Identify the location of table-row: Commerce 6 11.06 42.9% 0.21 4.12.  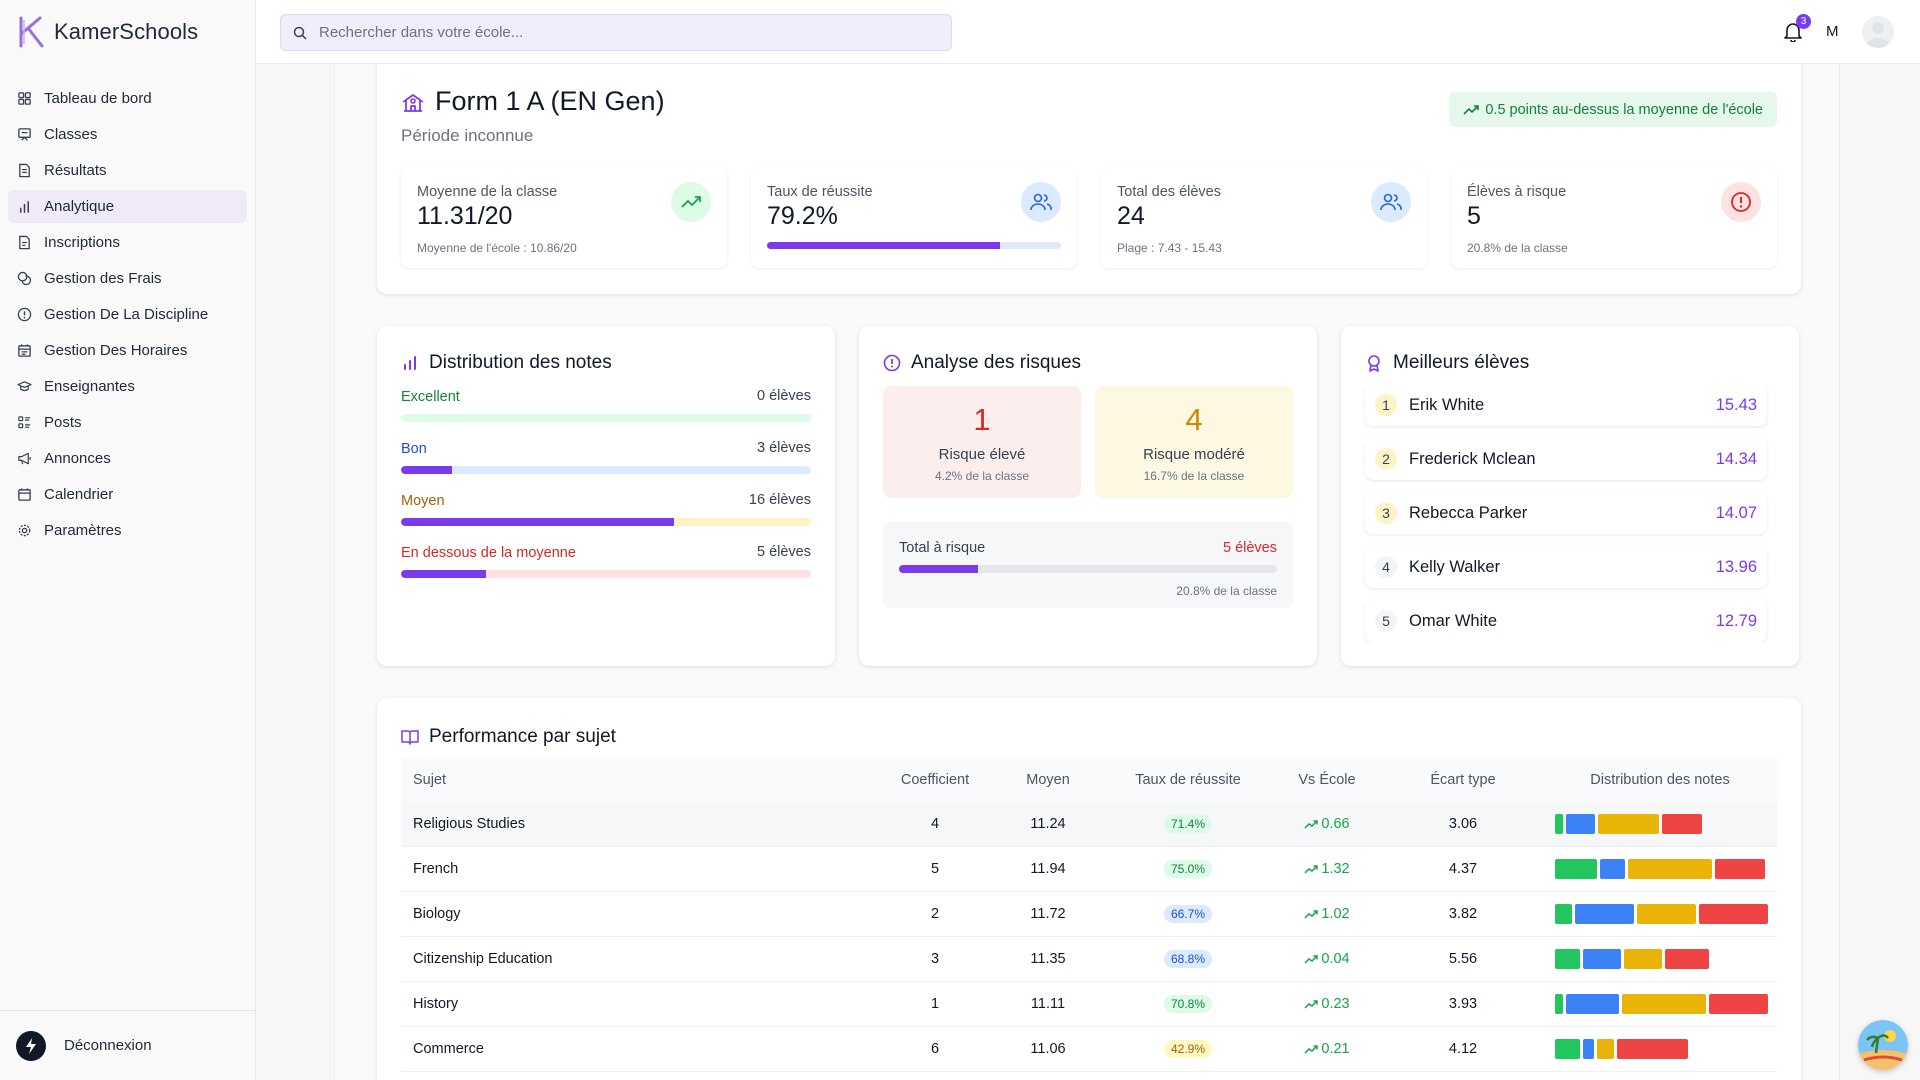
(1089, 1049).